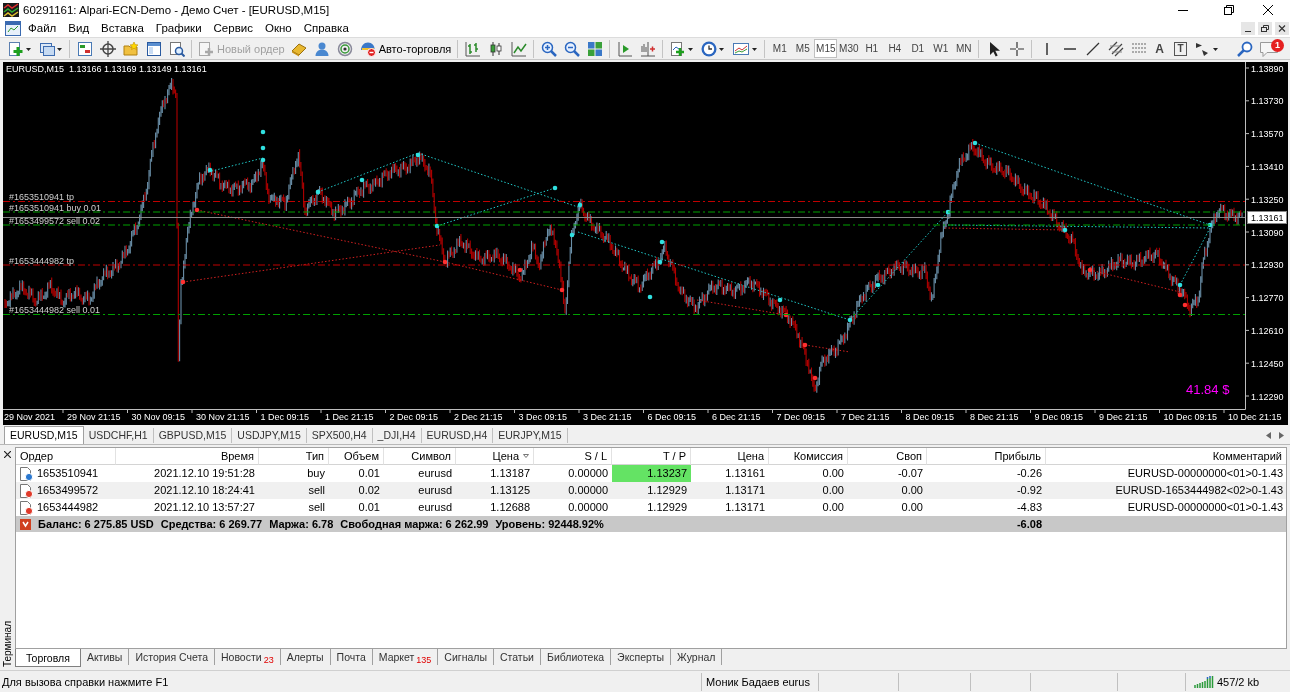  Describe the element at coordinates (176, 48) in the screenshot. I see `document-magnifier-icon` at that location.